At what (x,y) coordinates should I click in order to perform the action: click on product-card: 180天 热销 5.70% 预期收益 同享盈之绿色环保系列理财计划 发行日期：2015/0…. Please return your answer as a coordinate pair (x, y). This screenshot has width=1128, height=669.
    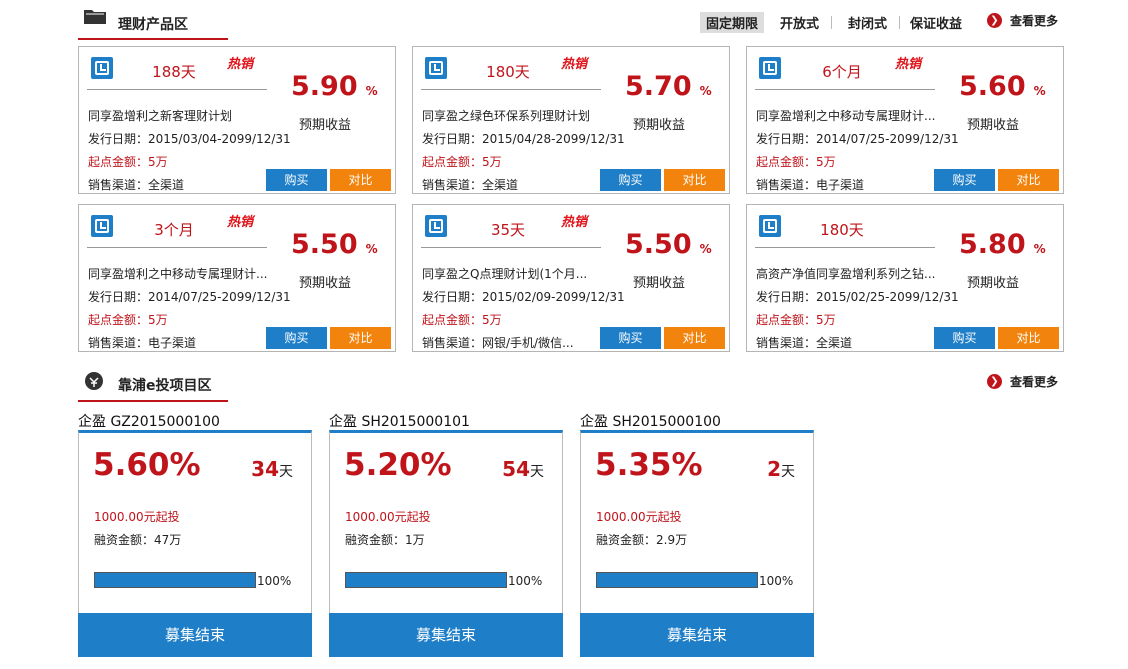
    Looking at the image, I should click on (571, 120).